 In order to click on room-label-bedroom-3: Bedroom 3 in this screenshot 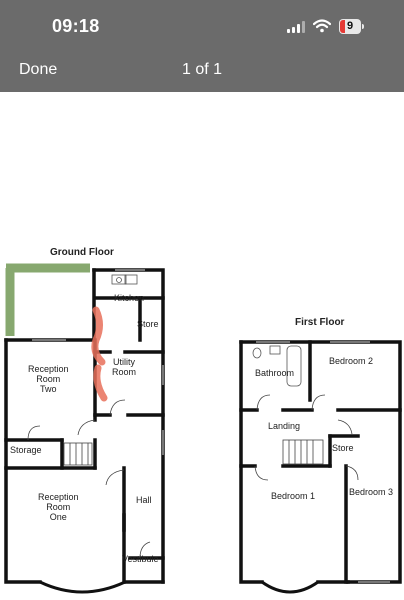, I will do `click(371, 492)`.